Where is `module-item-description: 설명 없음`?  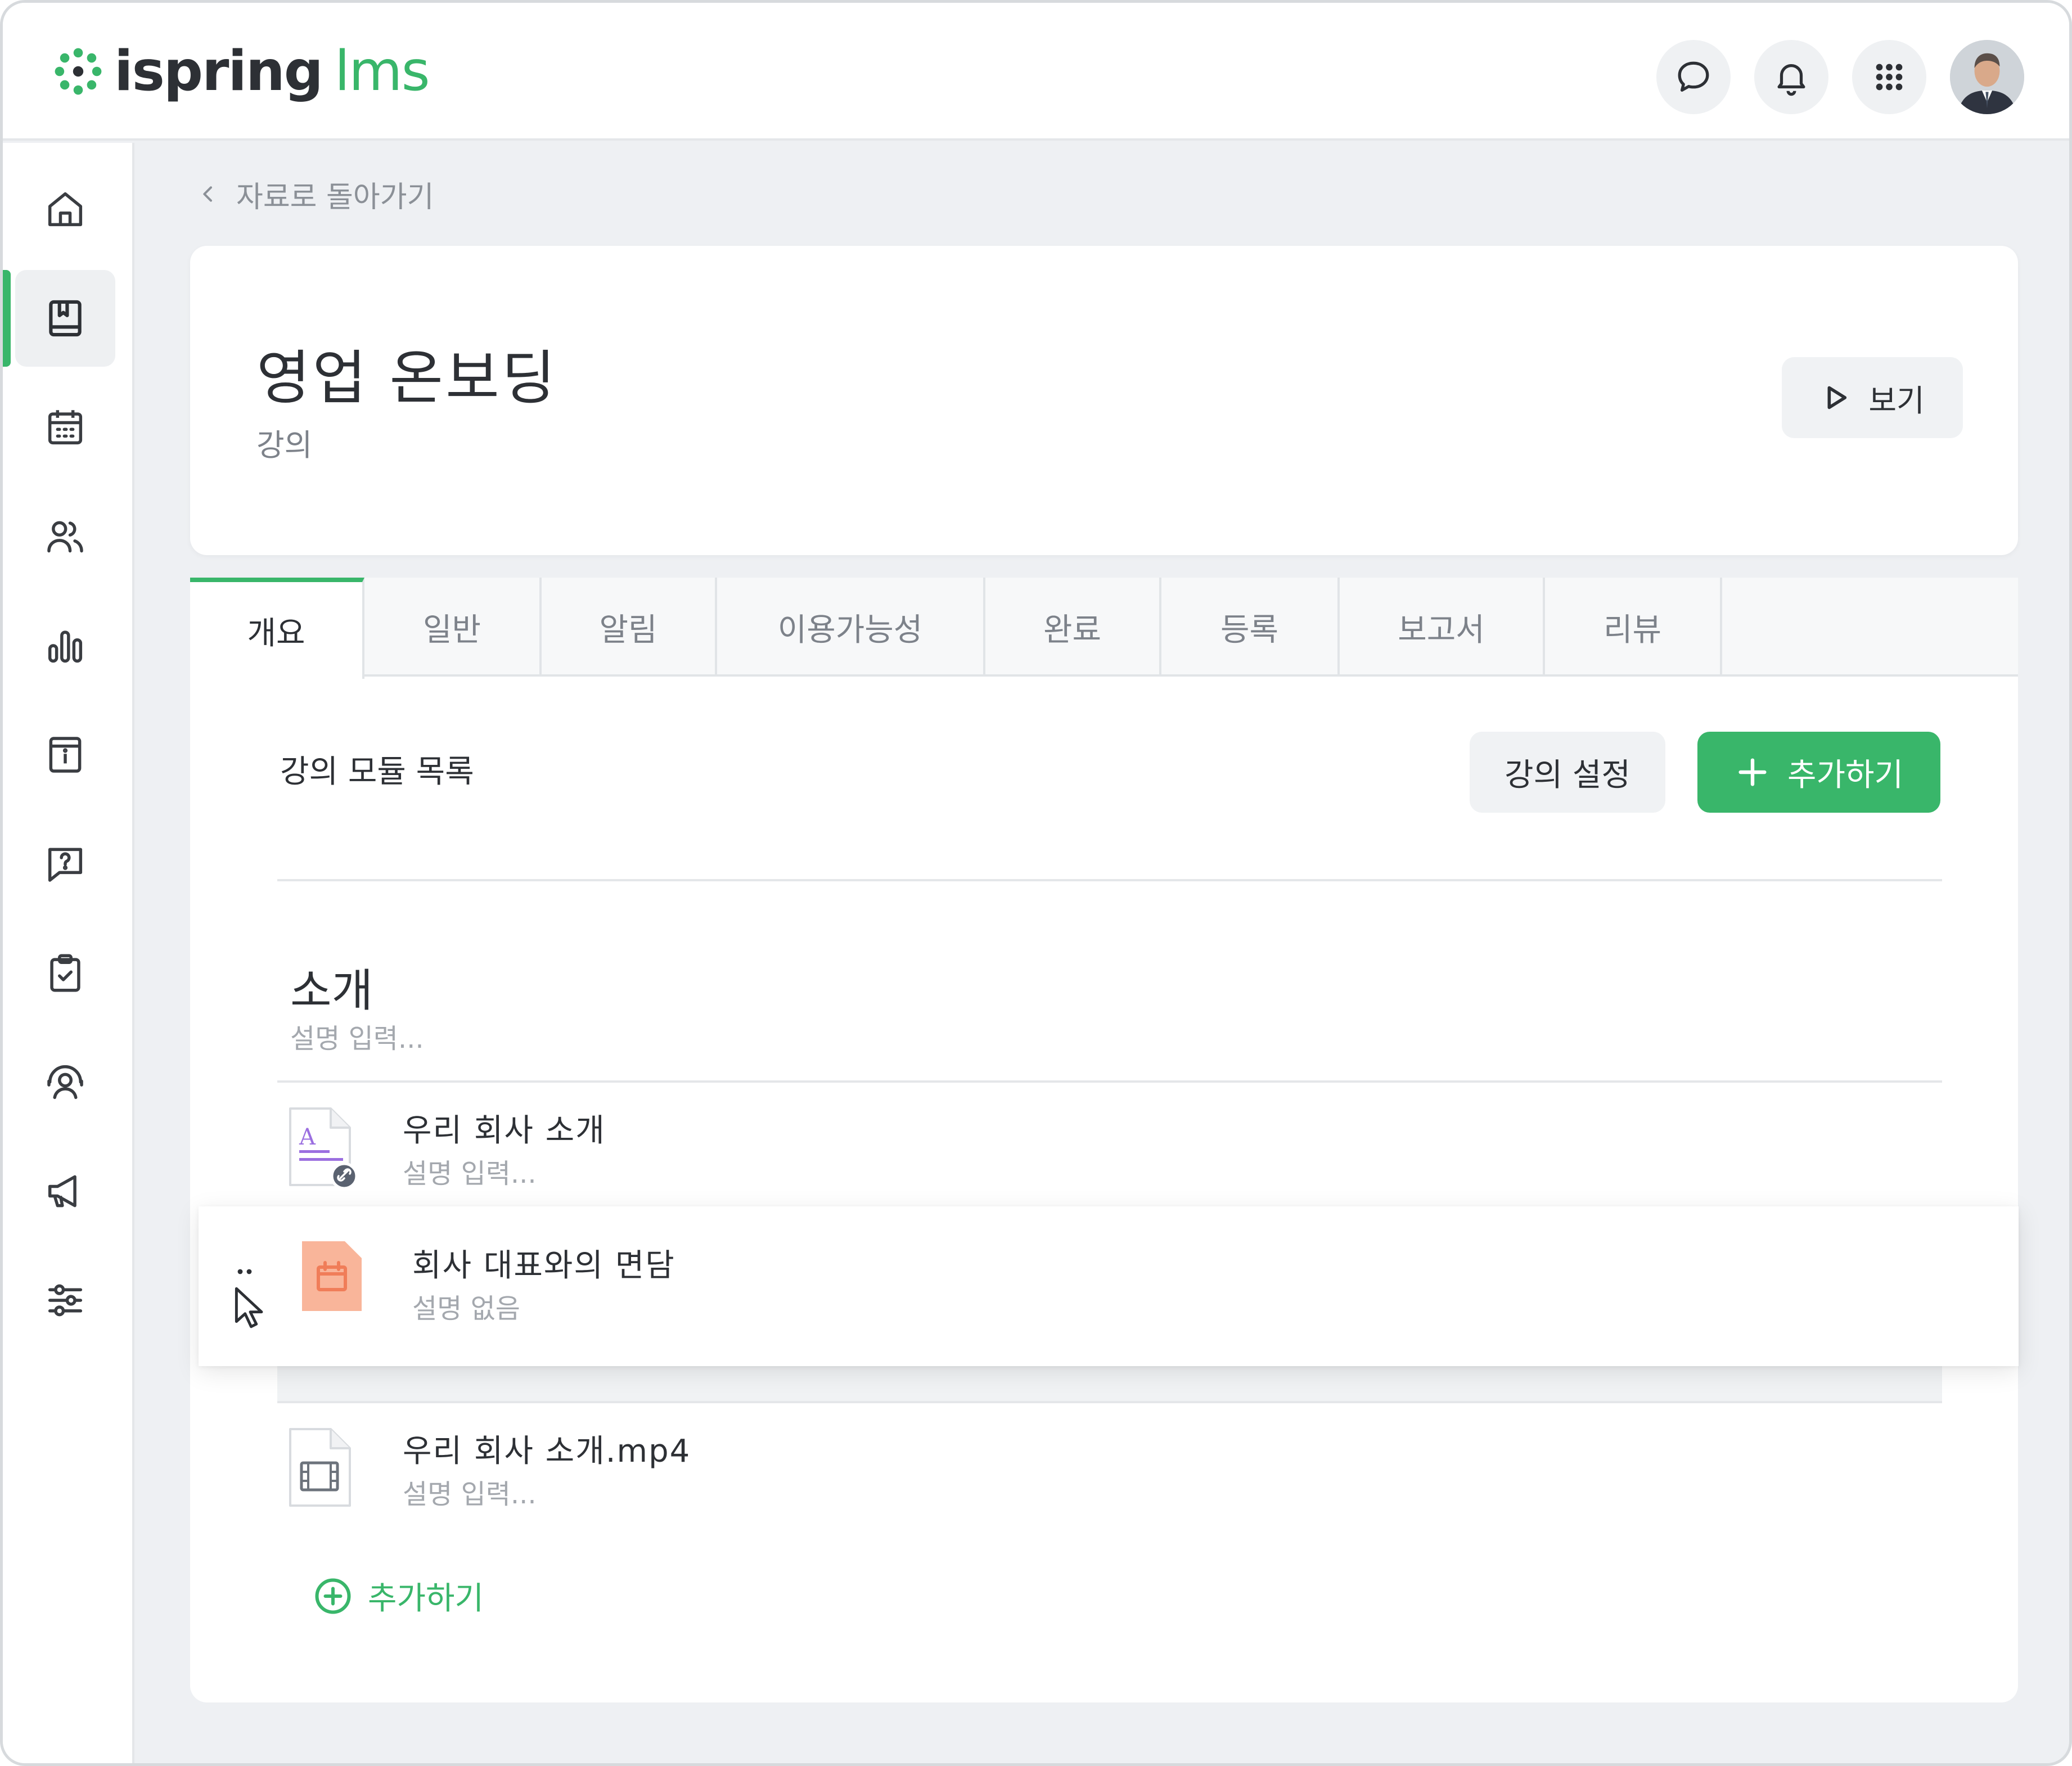 module-item-description: 설명 없음 is located at coordinates (466, 1306).